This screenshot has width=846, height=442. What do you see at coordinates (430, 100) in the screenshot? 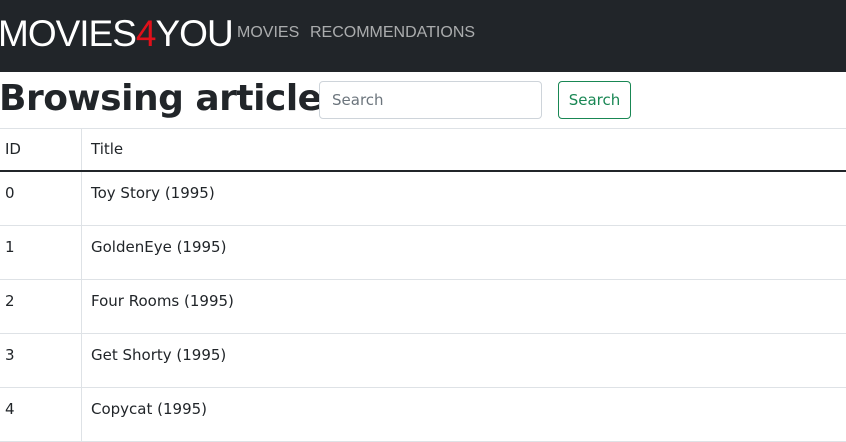
I see `search-input` at bounding box center [430, 100].